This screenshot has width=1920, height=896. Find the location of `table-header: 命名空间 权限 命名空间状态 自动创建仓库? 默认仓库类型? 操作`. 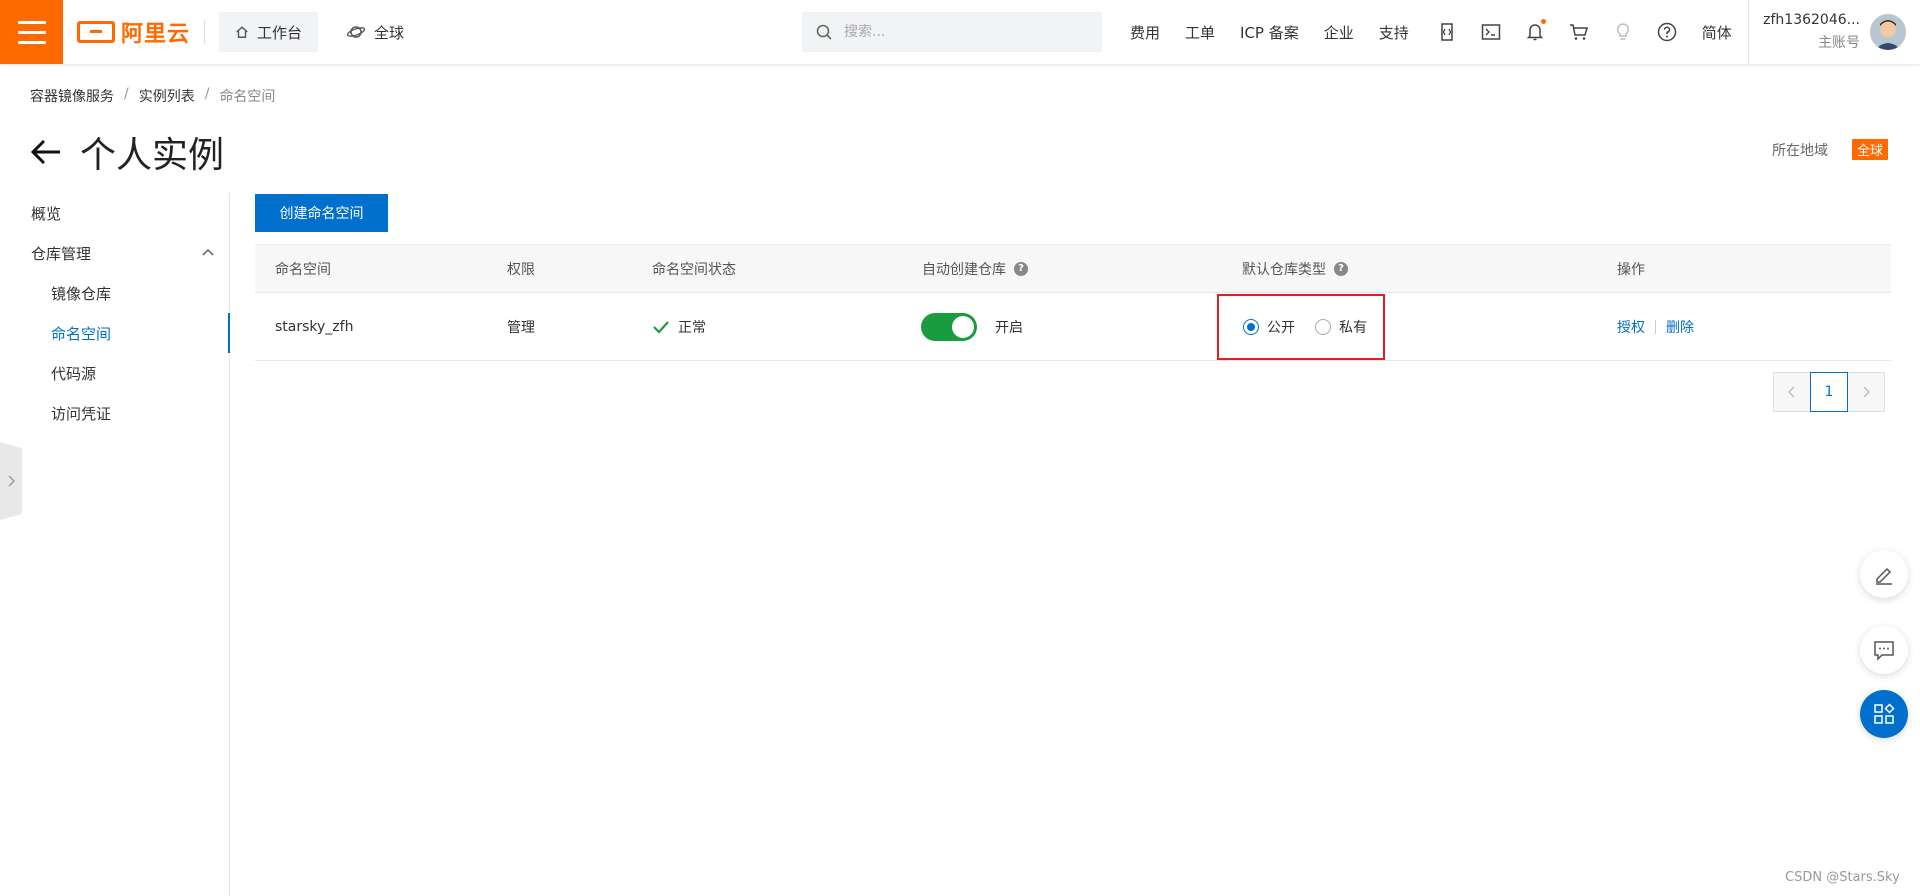

table-header: 命名空间 权限 命名空间状态 自动创建仓库? 默认仓库类型? 操作 is located at coordinates (1073, 268).